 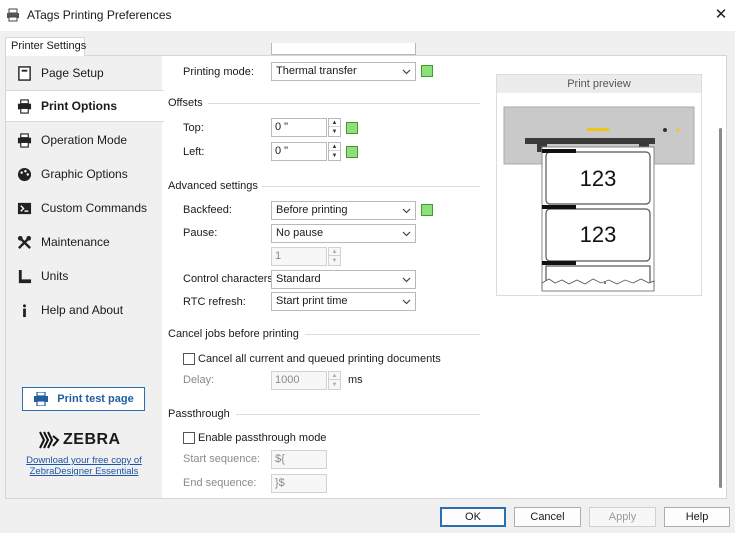 I want to click on top-offset-input: 0 ", so click(x=299, y=127).